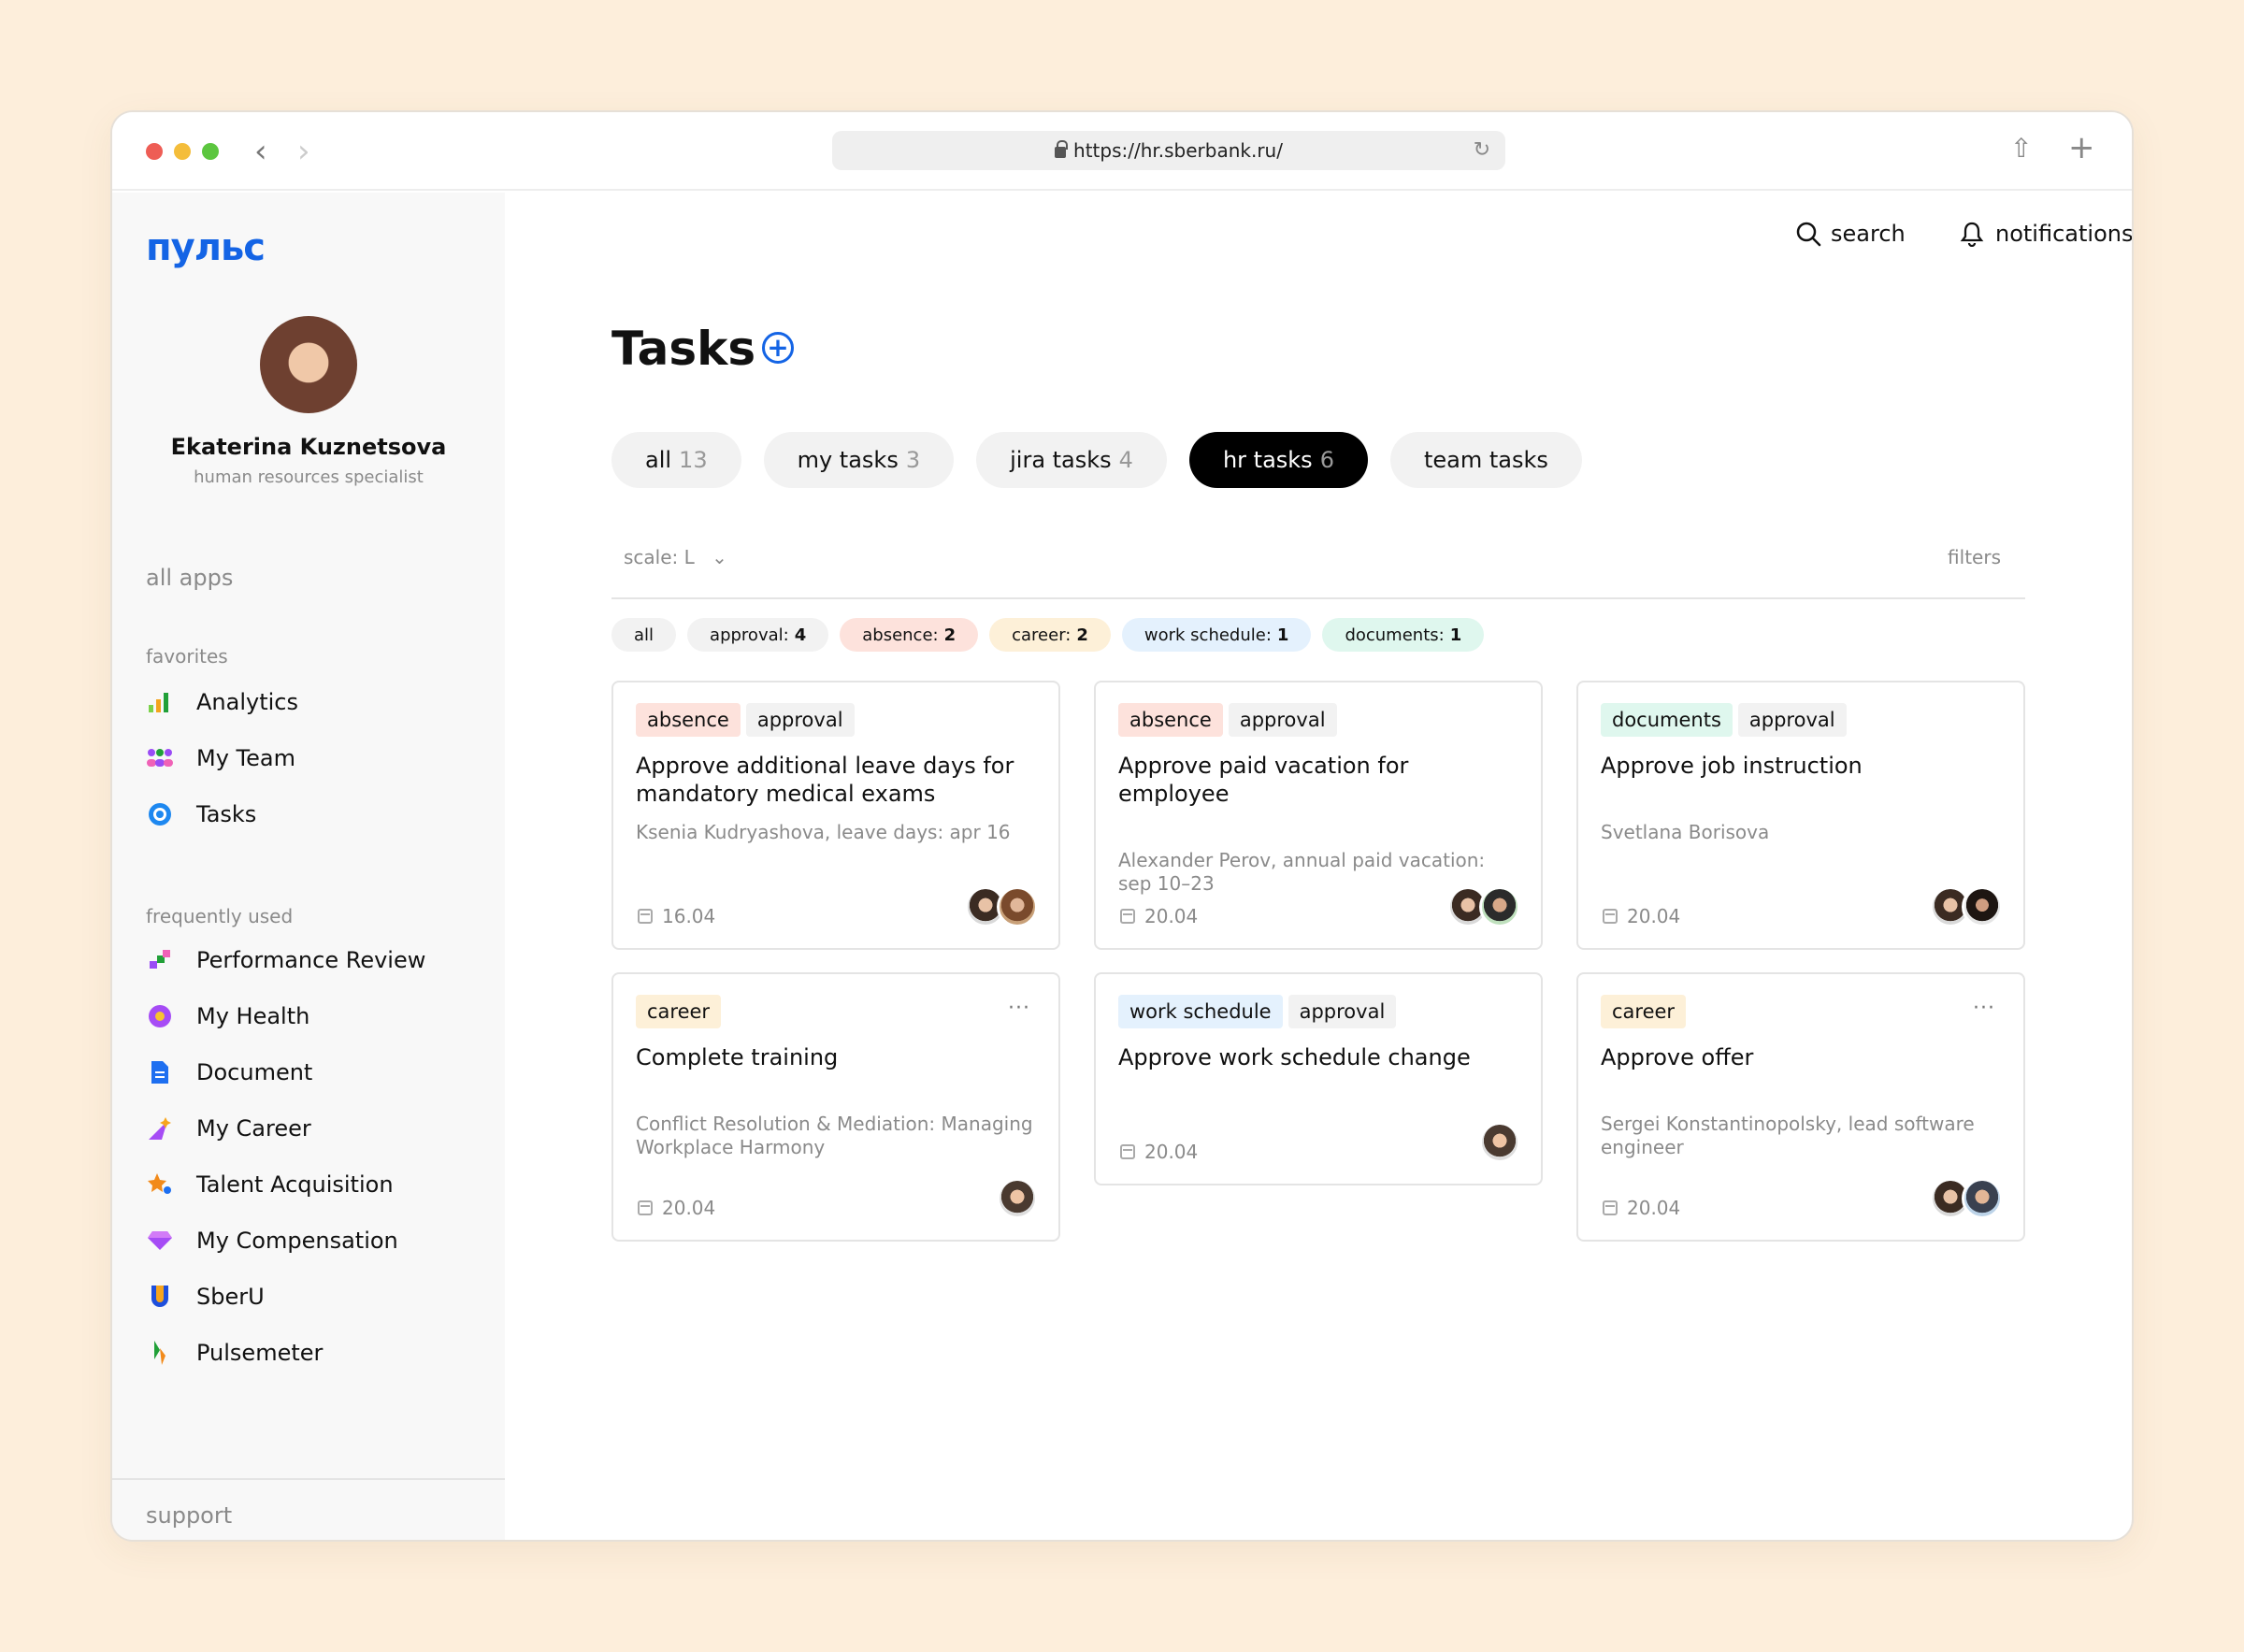 The image size is (2244, 1652). I want to click on url-text: https://hr.sberbank.ru/, so click(1178, 150).